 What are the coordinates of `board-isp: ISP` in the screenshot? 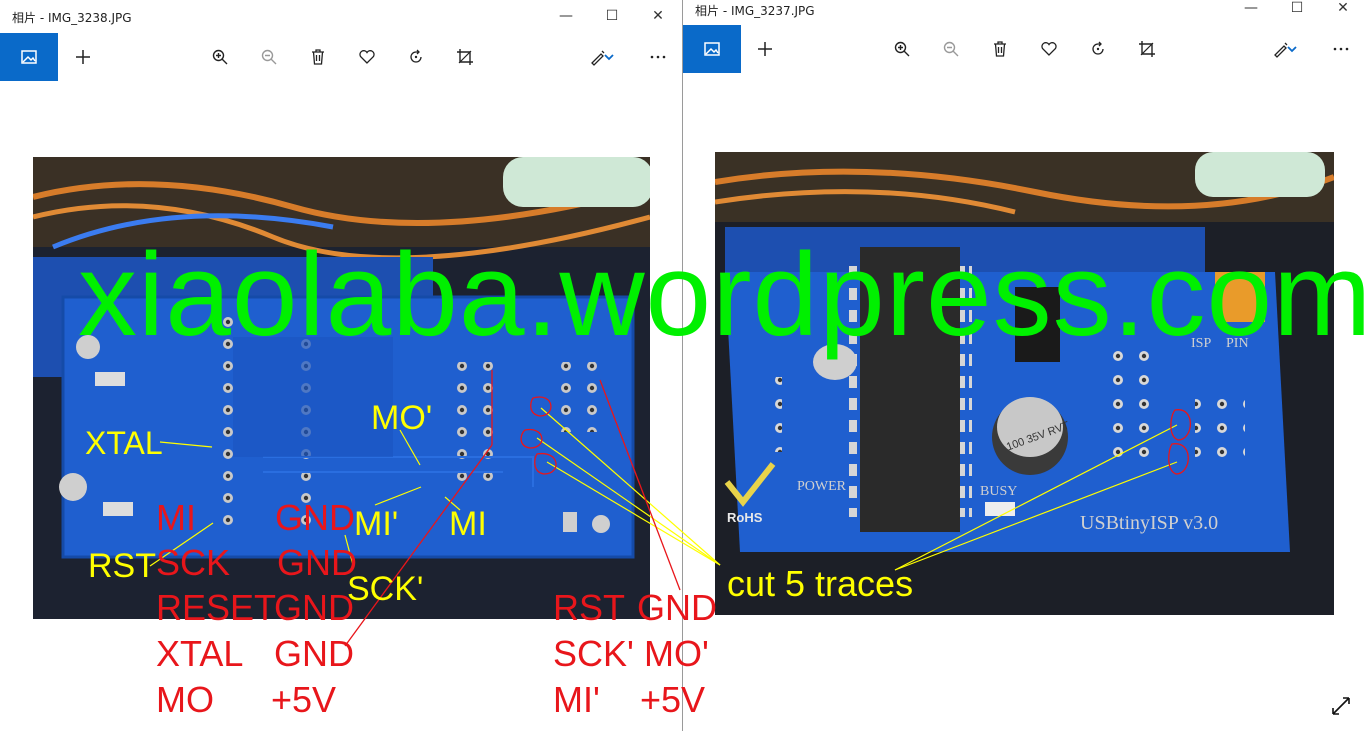 It's located at (1201, 343).